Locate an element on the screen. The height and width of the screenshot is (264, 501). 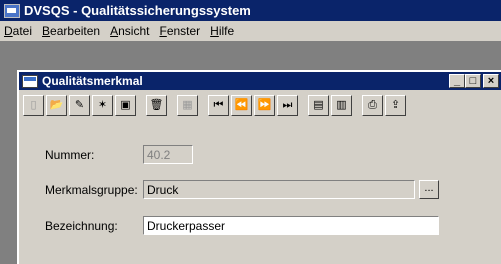
menu-bearbeiten: Bearbeiten is located at coordinates (71, 31).